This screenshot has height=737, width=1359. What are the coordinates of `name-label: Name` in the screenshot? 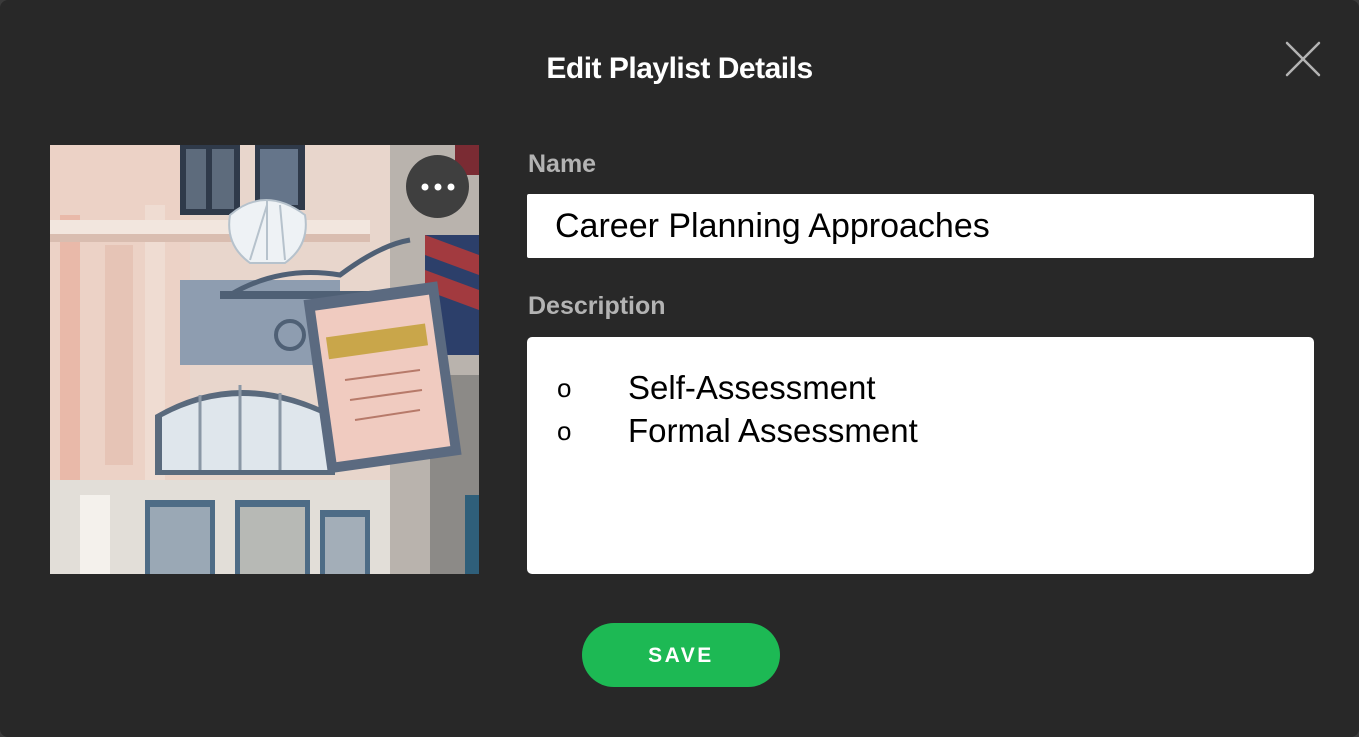 It's located at (562, 164).